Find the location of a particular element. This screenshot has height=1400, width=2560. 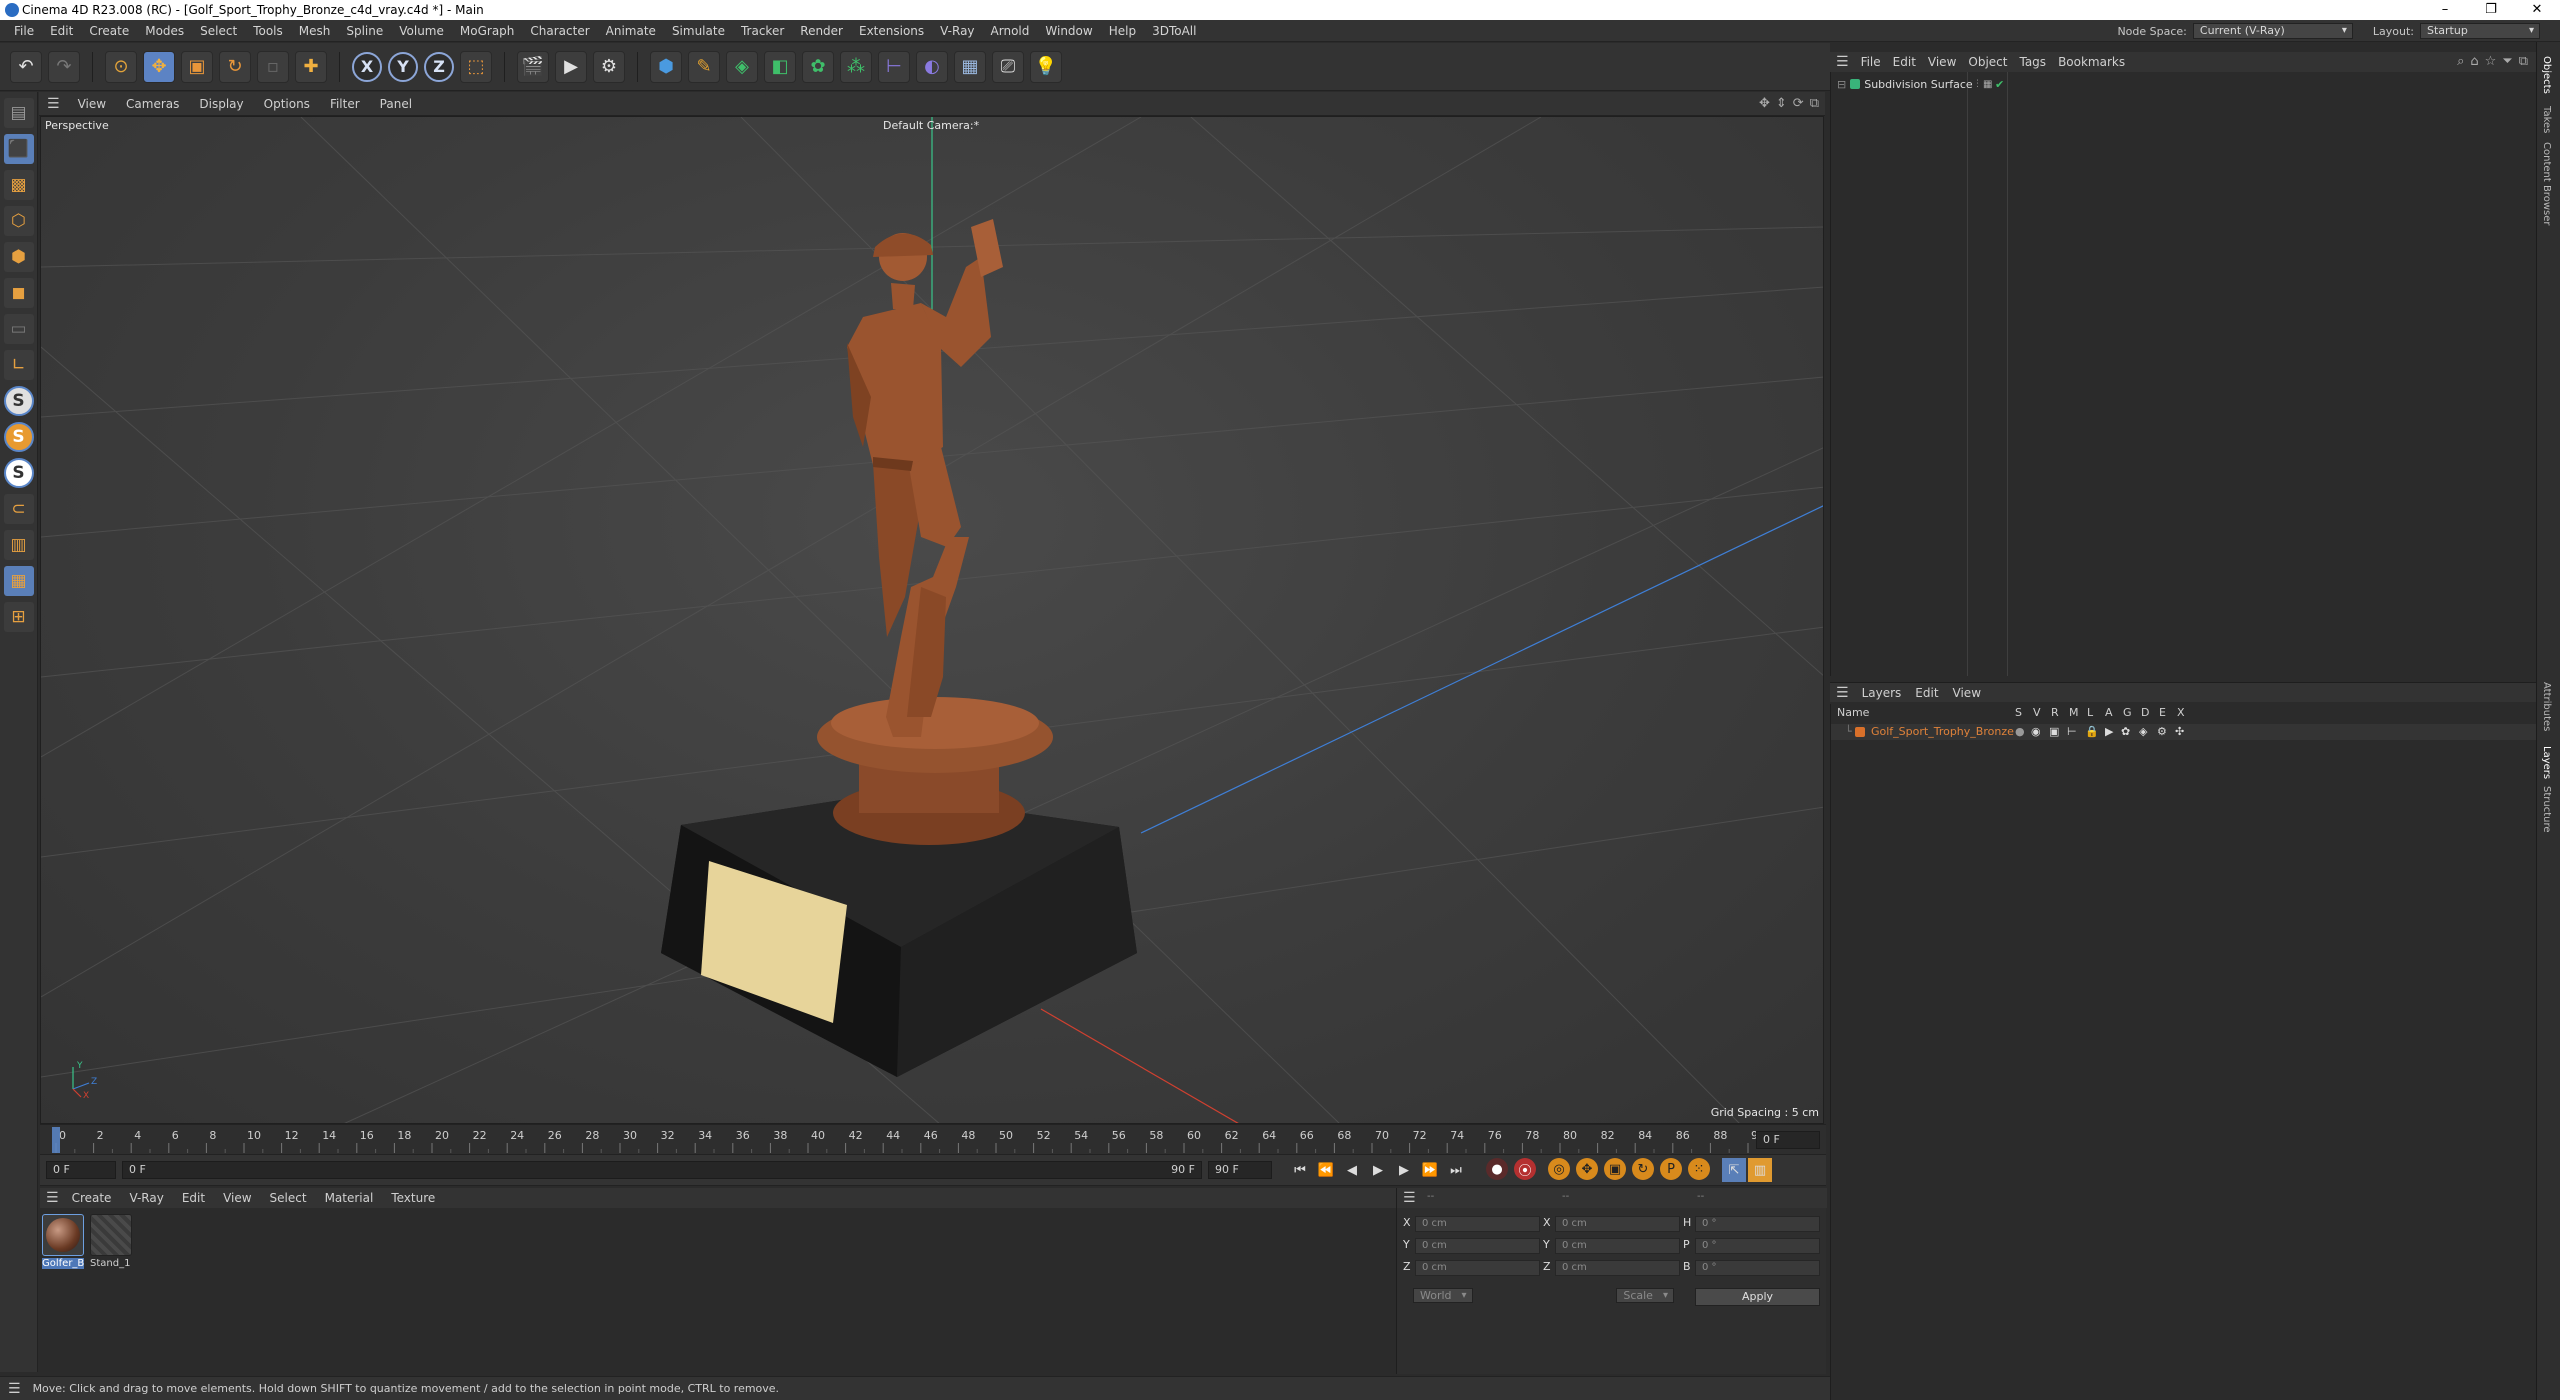

coordinates-hamburger-icon: ☰ is located at coordinates (1409, 1198).